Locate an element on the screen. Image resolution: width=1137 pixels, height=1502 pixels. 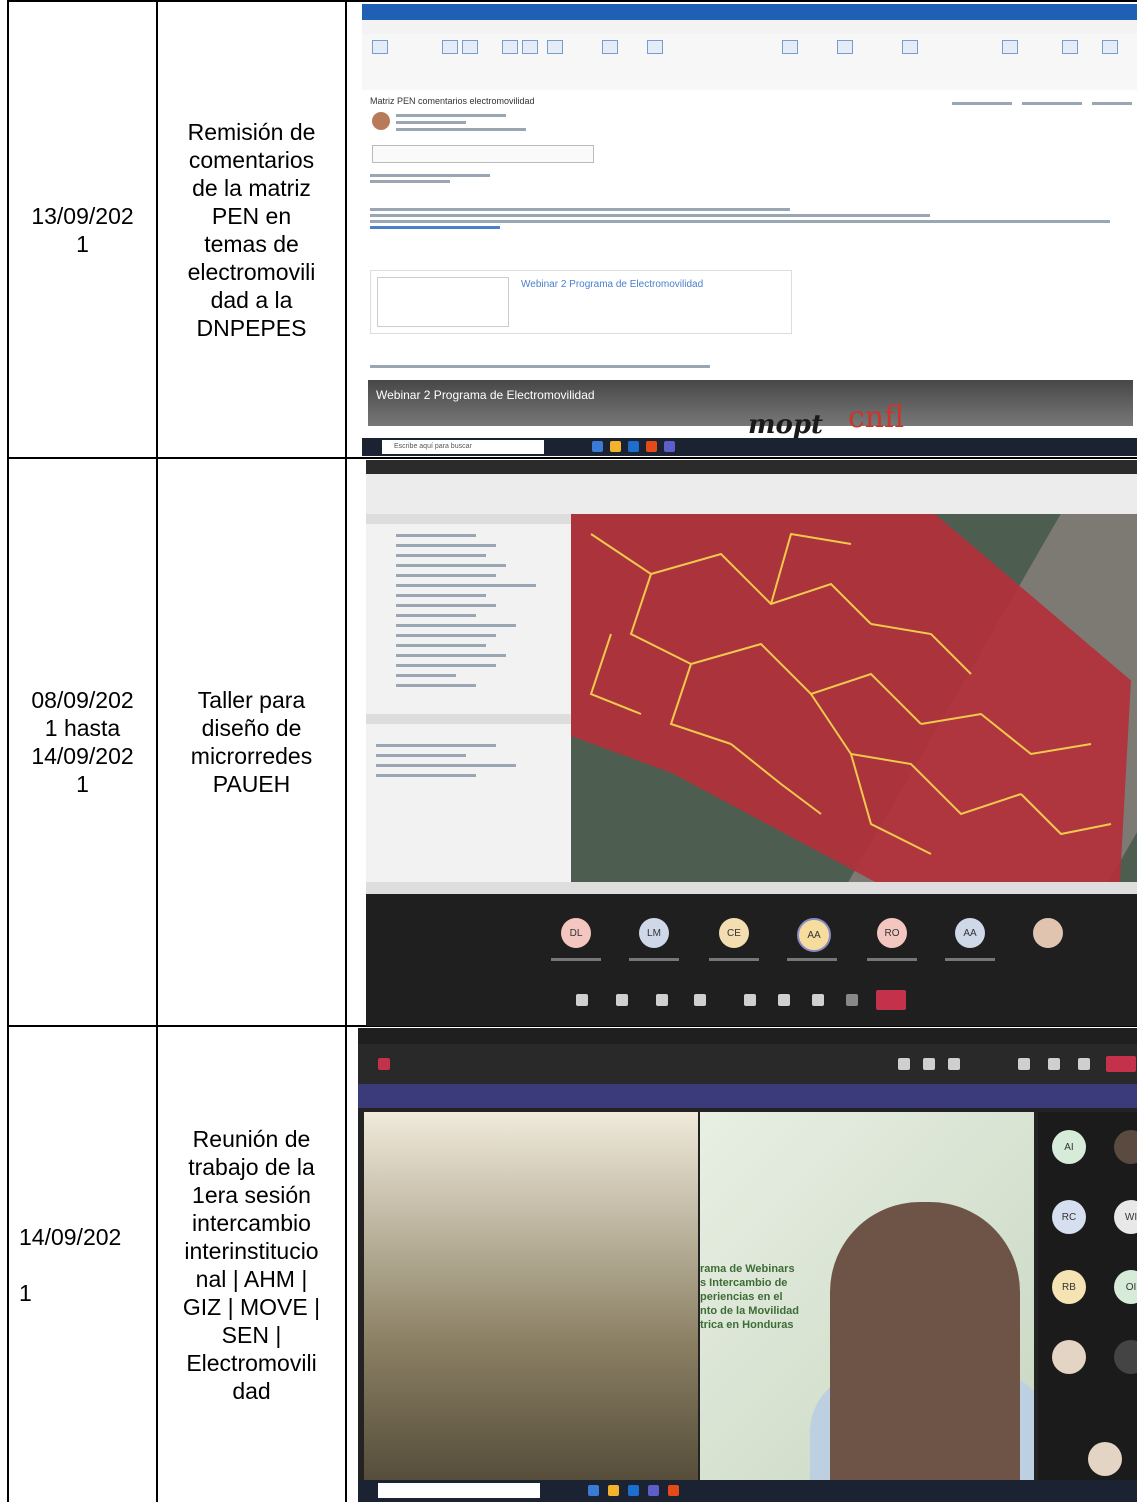
participant-avatar: LM is located at coordinates (654, 933).